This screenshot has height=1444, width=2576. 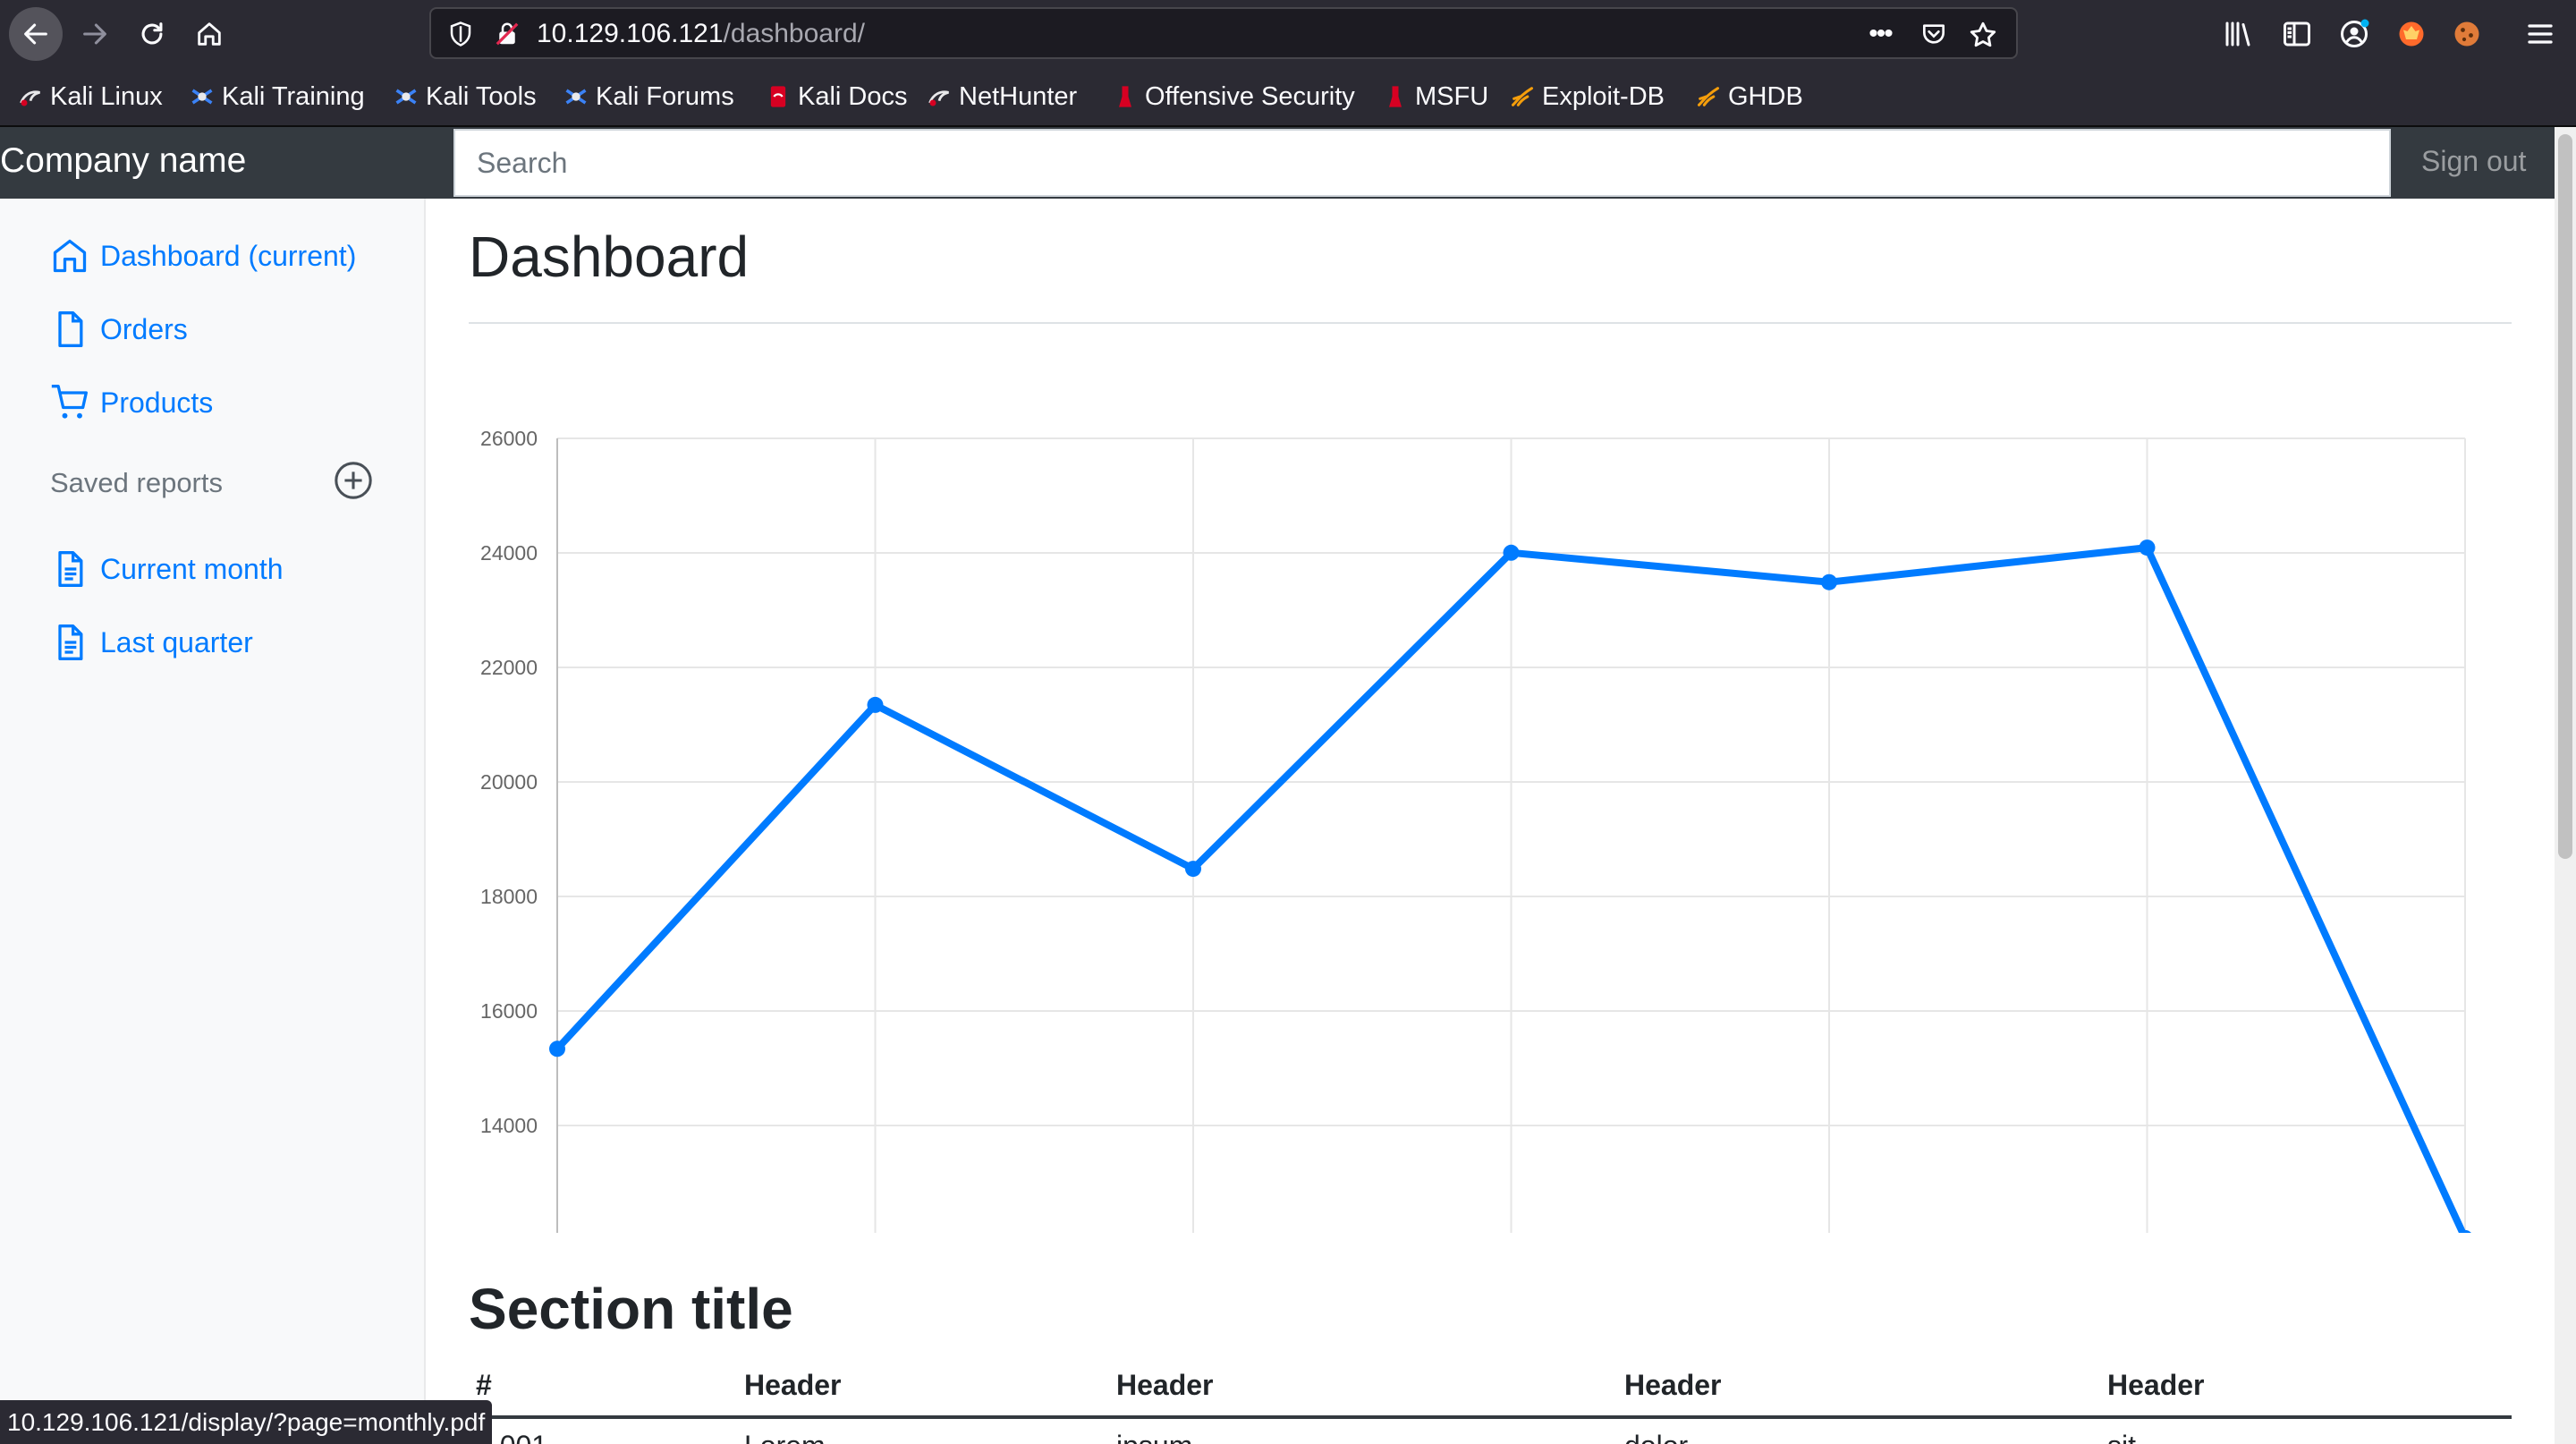 I want to click on bookmark-label: Kali Tools, so click(x=481, y=96).